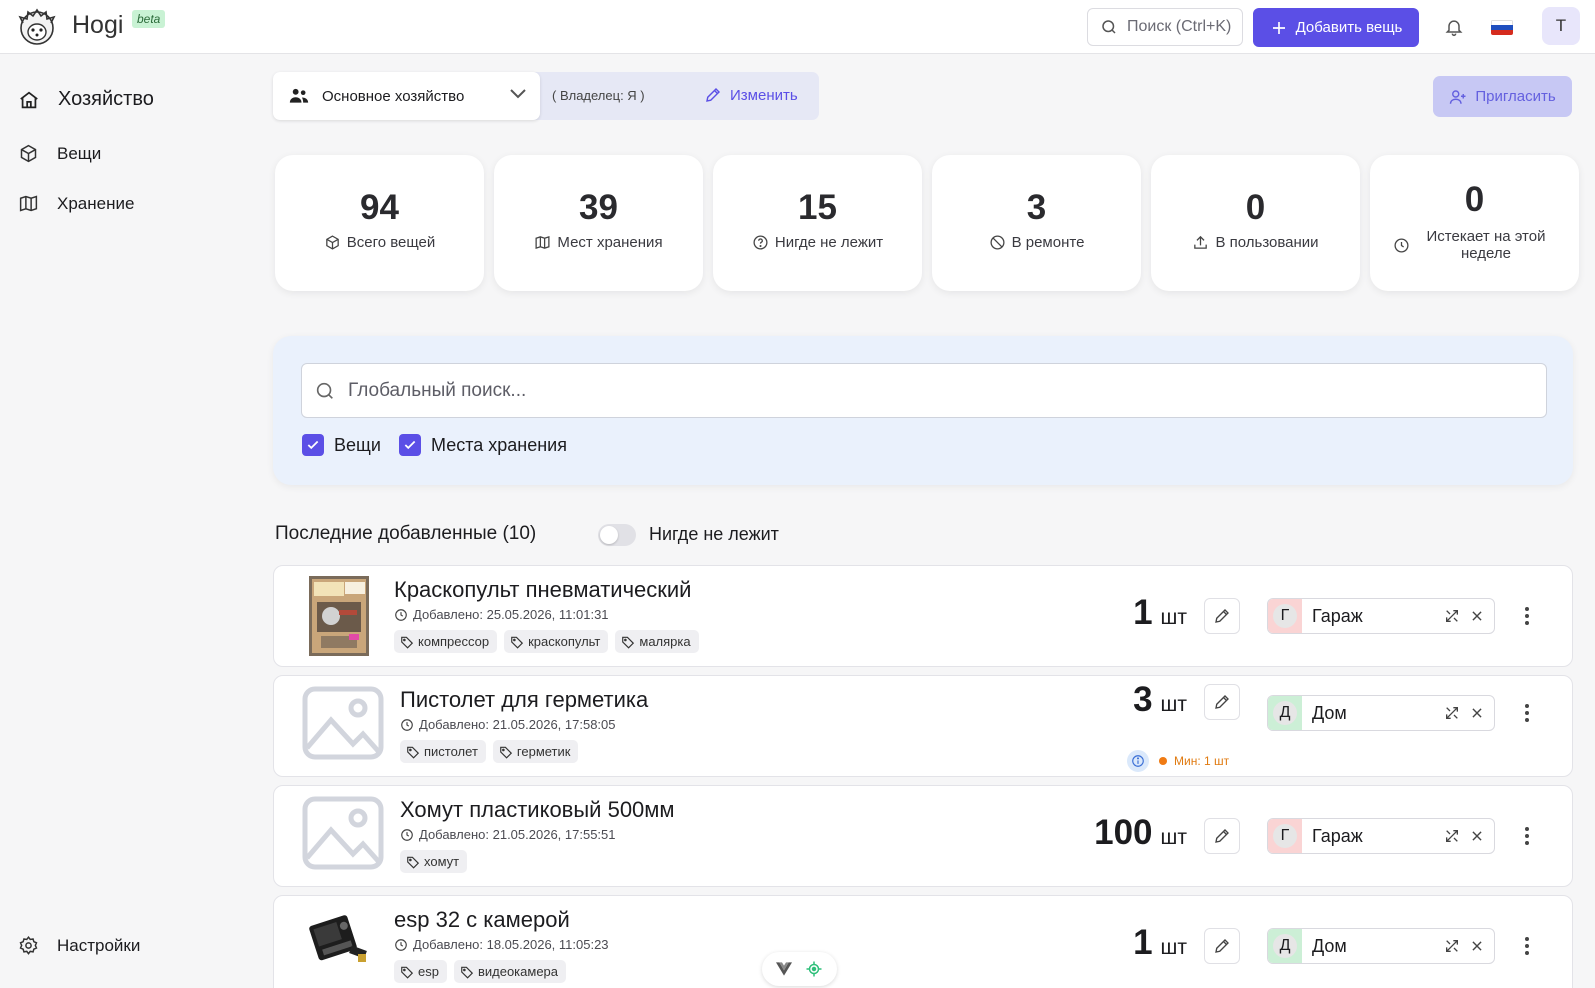  What do you see at coordinates (1349, 27) in the screenshot?
I see `add-item-label: Добавить вещь` at bounding box center [1349, 27].